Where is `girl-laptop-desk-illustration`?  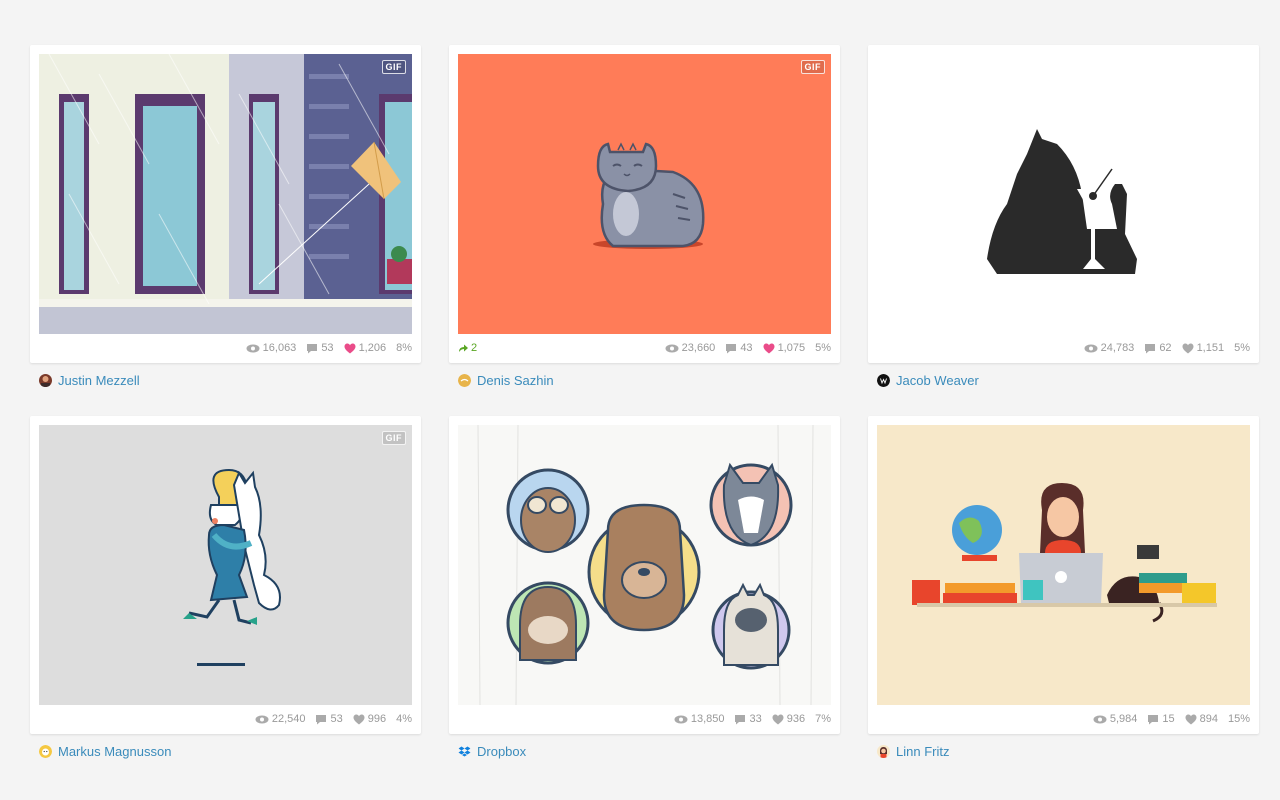 girl-laptop-desk-illustration is located at coordinates (1063, 565).